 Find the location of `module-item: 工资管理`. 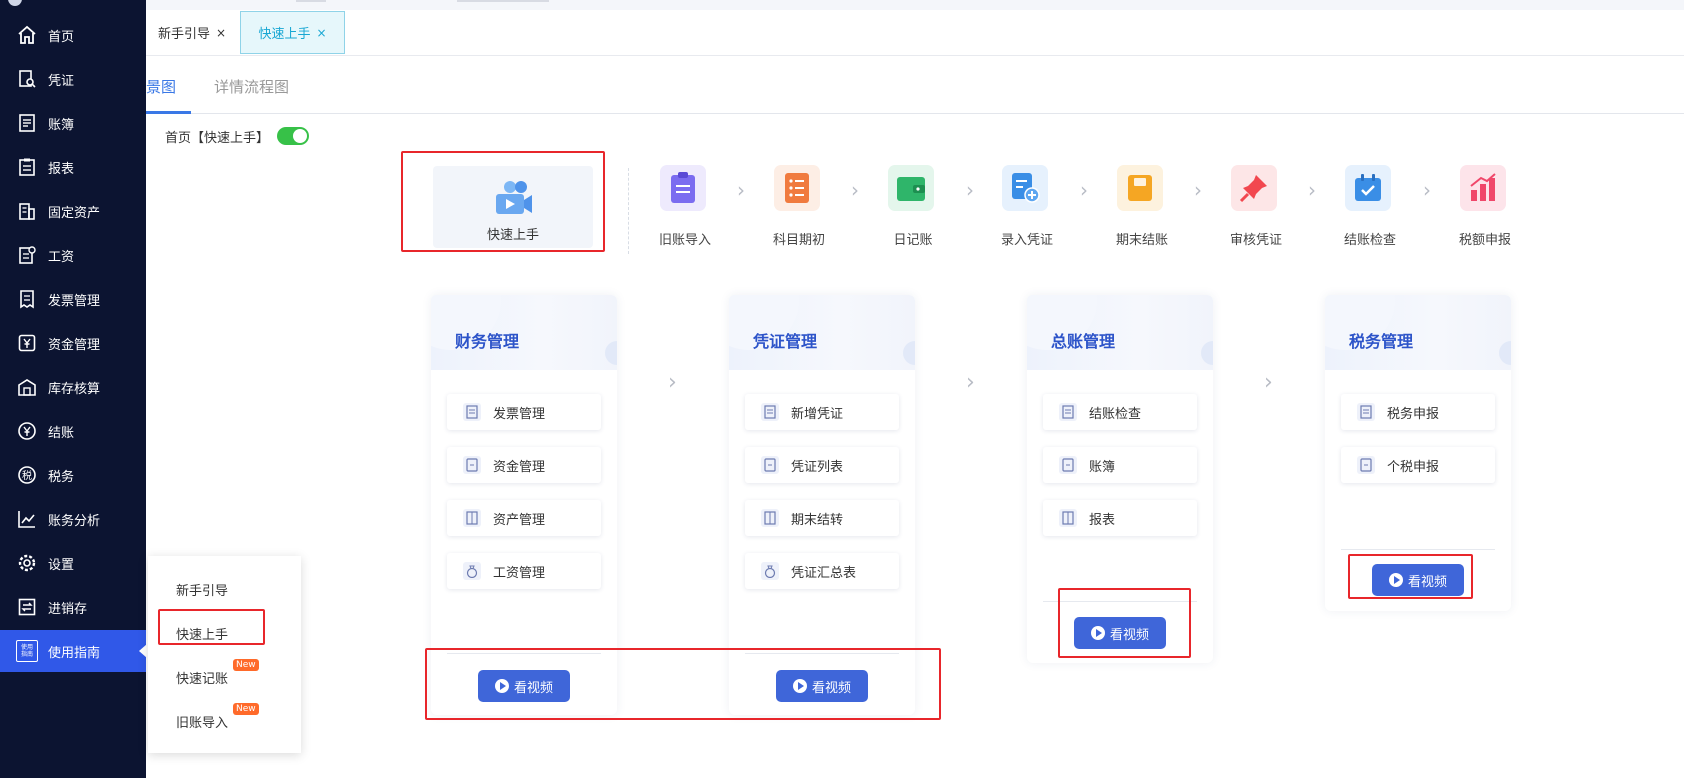

module-item: 工资管理 is located at coordinates (524, 571).